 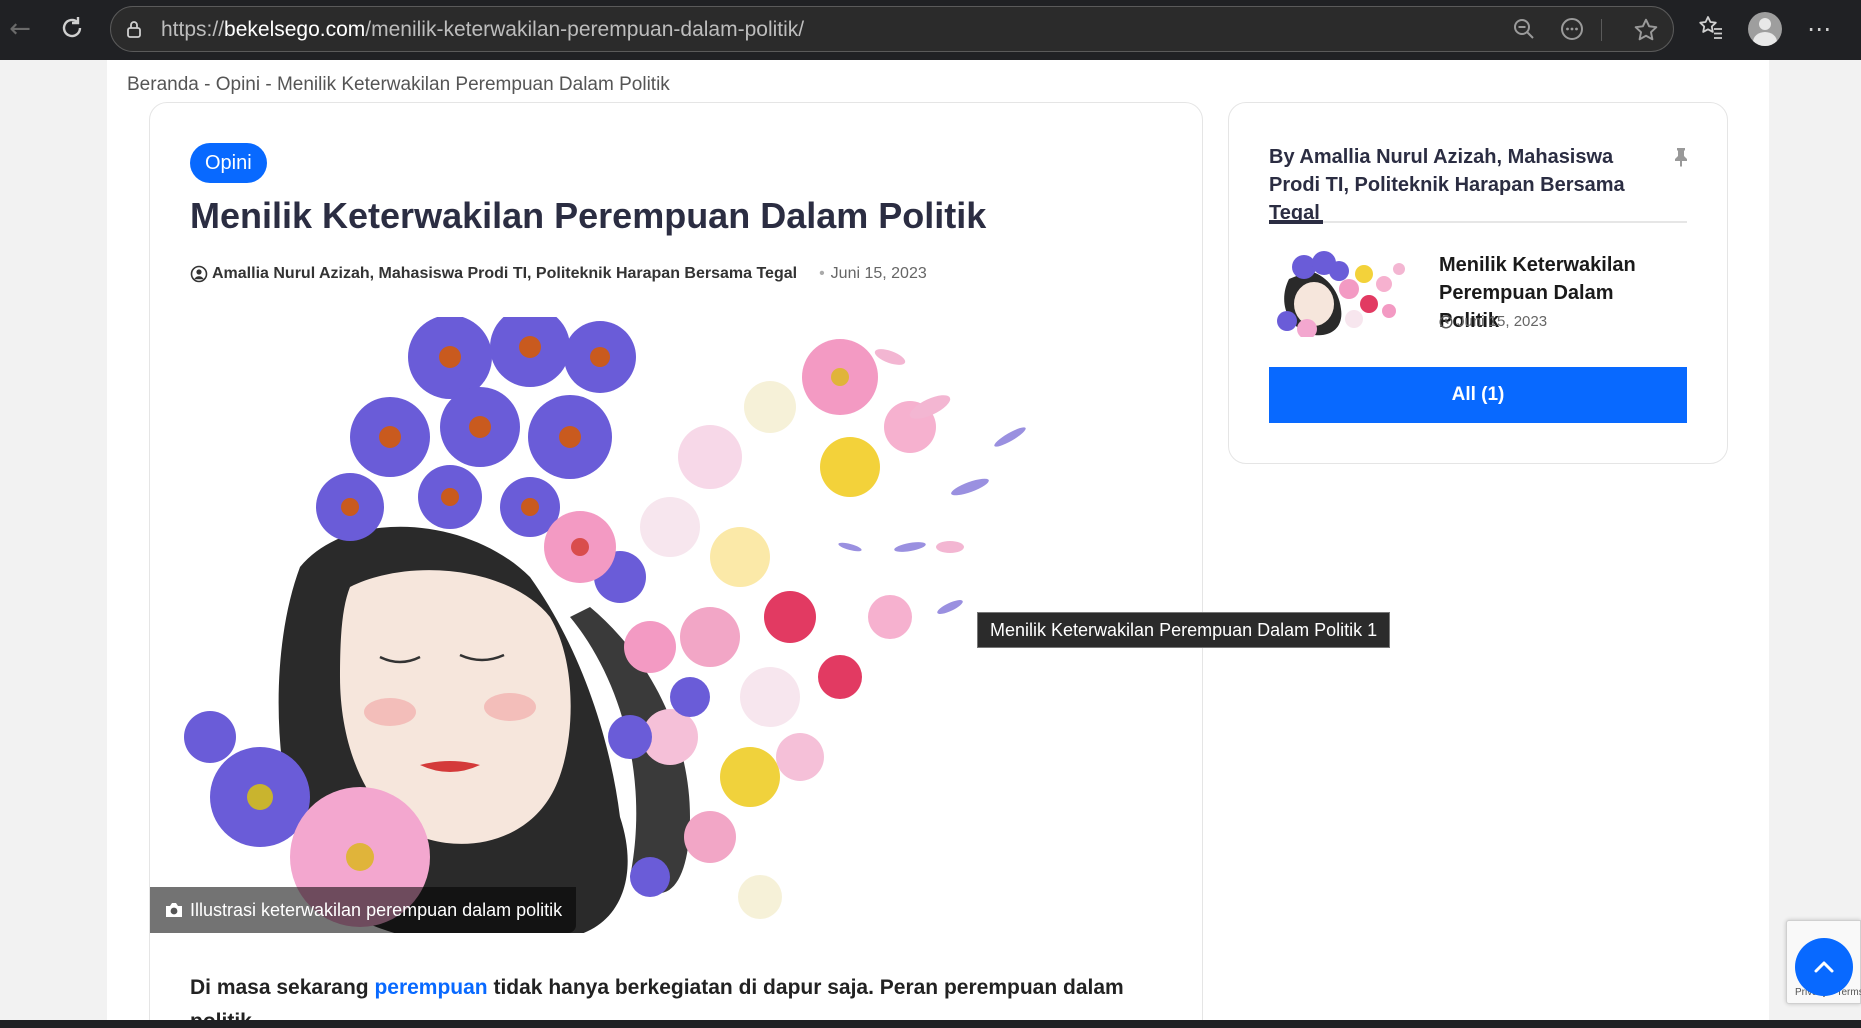 I want to click on category-badge: Opini, so click(x=228, y=163).